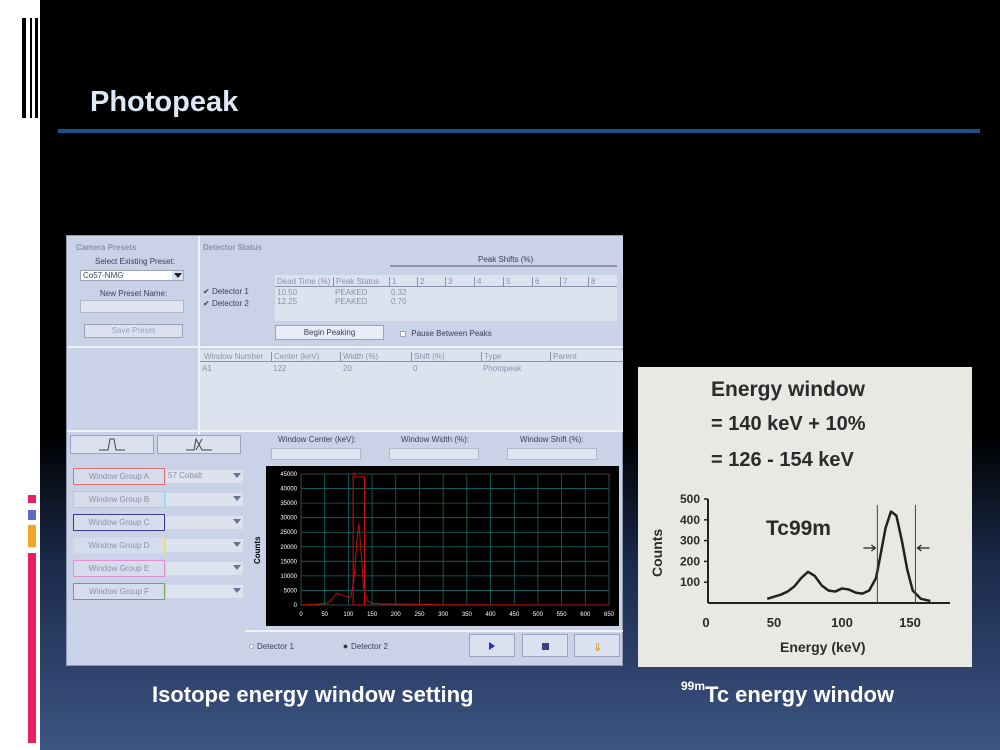 This screenshot has height=750, width=1000. I want to click on window-shift-label: Window Shift (%):, so click(552, 439).